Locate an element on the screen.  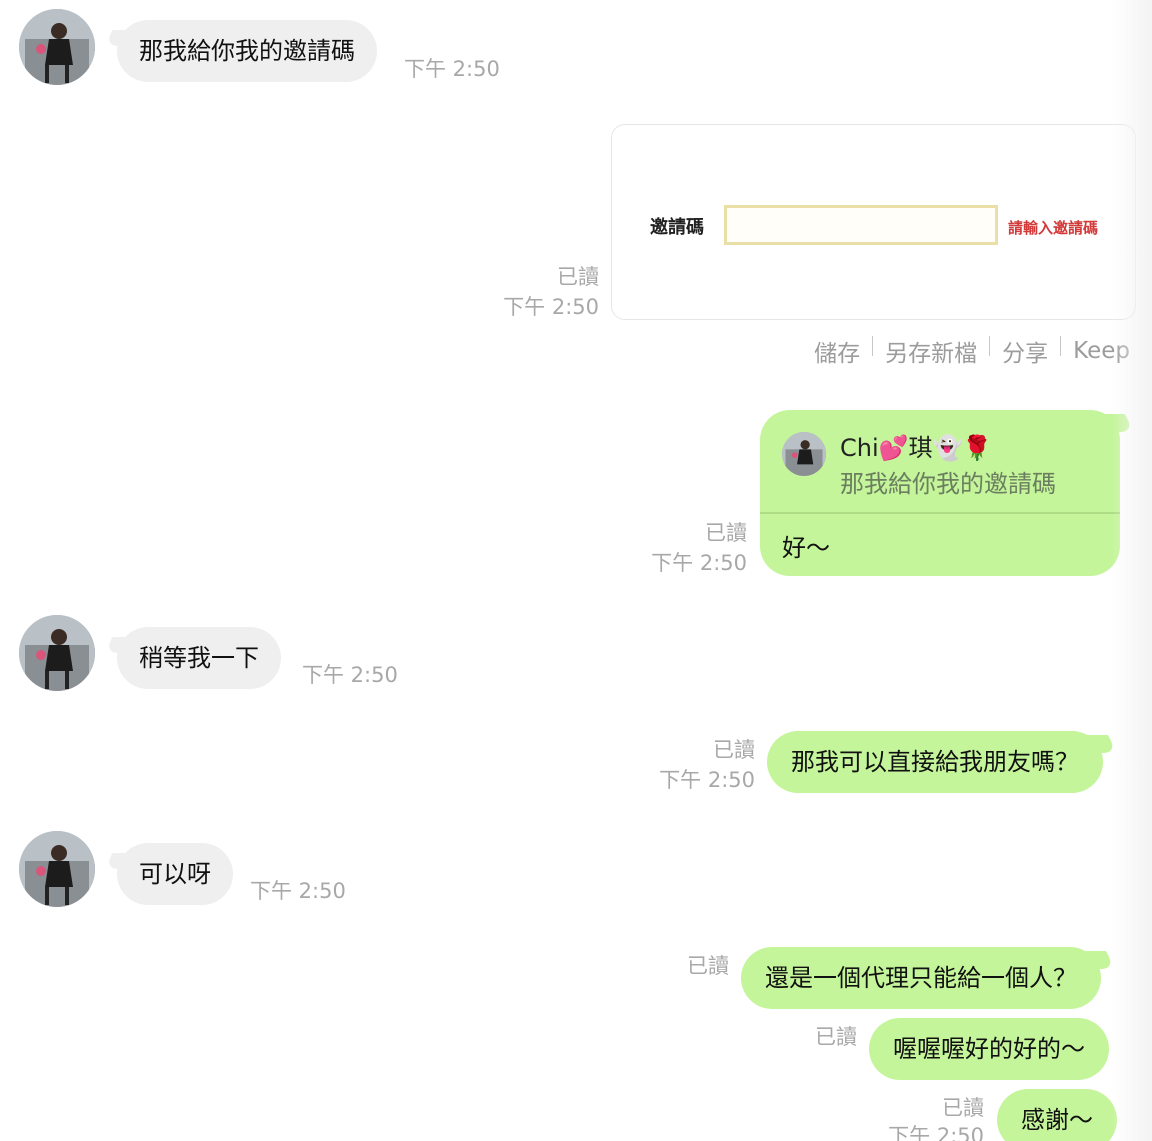
message-text: 那我可以直接給我朋友嗎？ is located at coordinates (935, 762).